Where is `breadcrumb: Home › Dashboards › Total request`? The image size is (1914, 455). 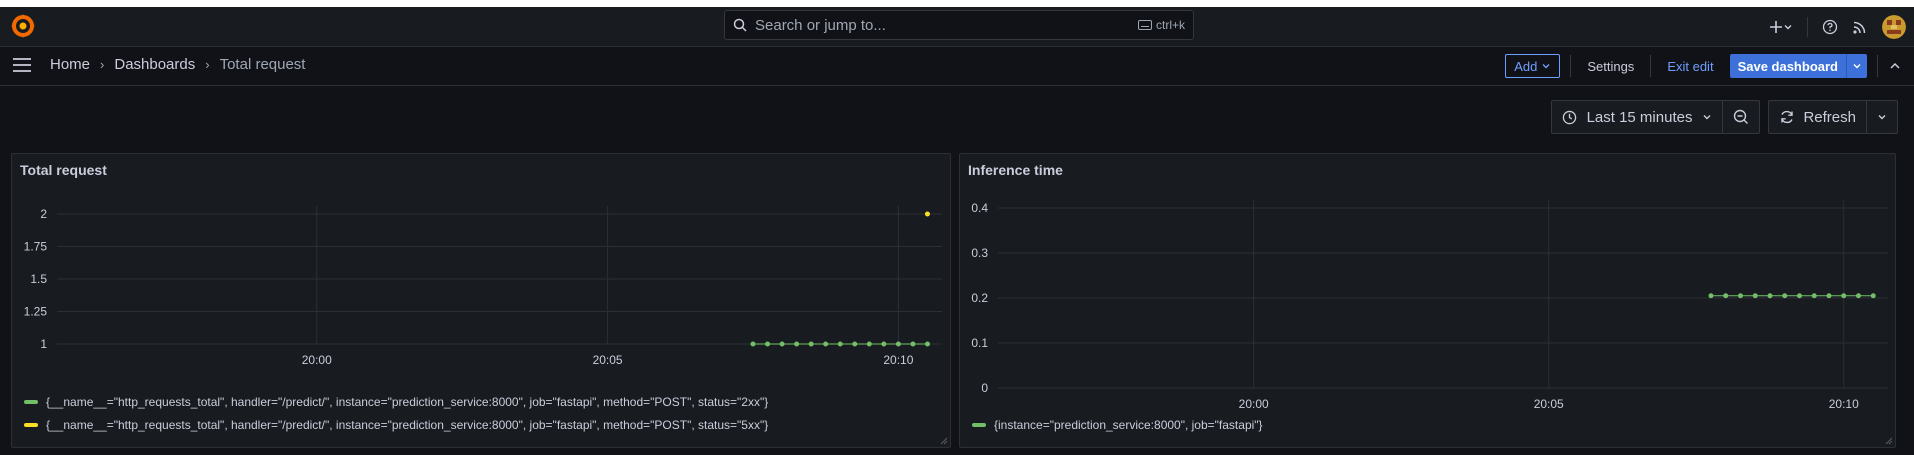 breadcrumb: Home › Dashboards › Total request is located at coordinates (177, 64).